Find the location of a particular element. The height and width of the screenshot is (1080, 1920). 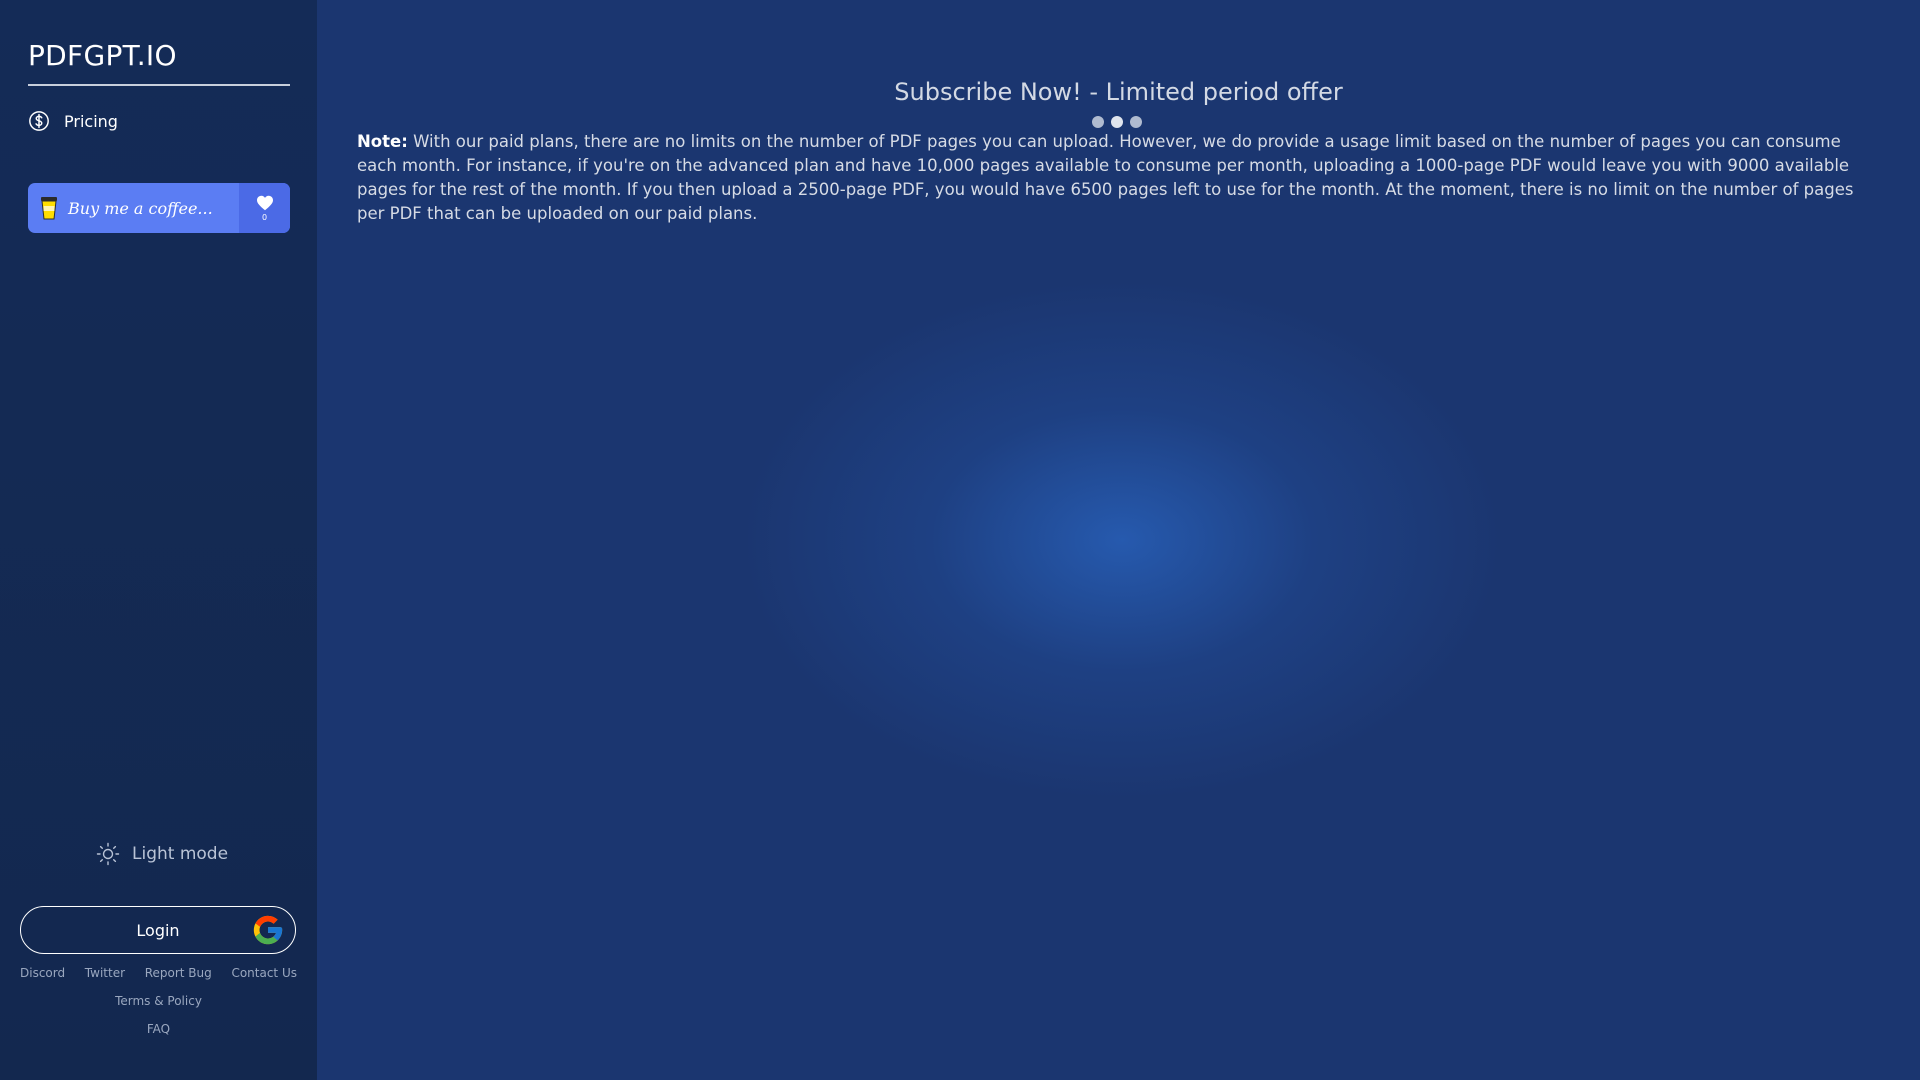

note-label: Note: is located at coordinates (382, 141).